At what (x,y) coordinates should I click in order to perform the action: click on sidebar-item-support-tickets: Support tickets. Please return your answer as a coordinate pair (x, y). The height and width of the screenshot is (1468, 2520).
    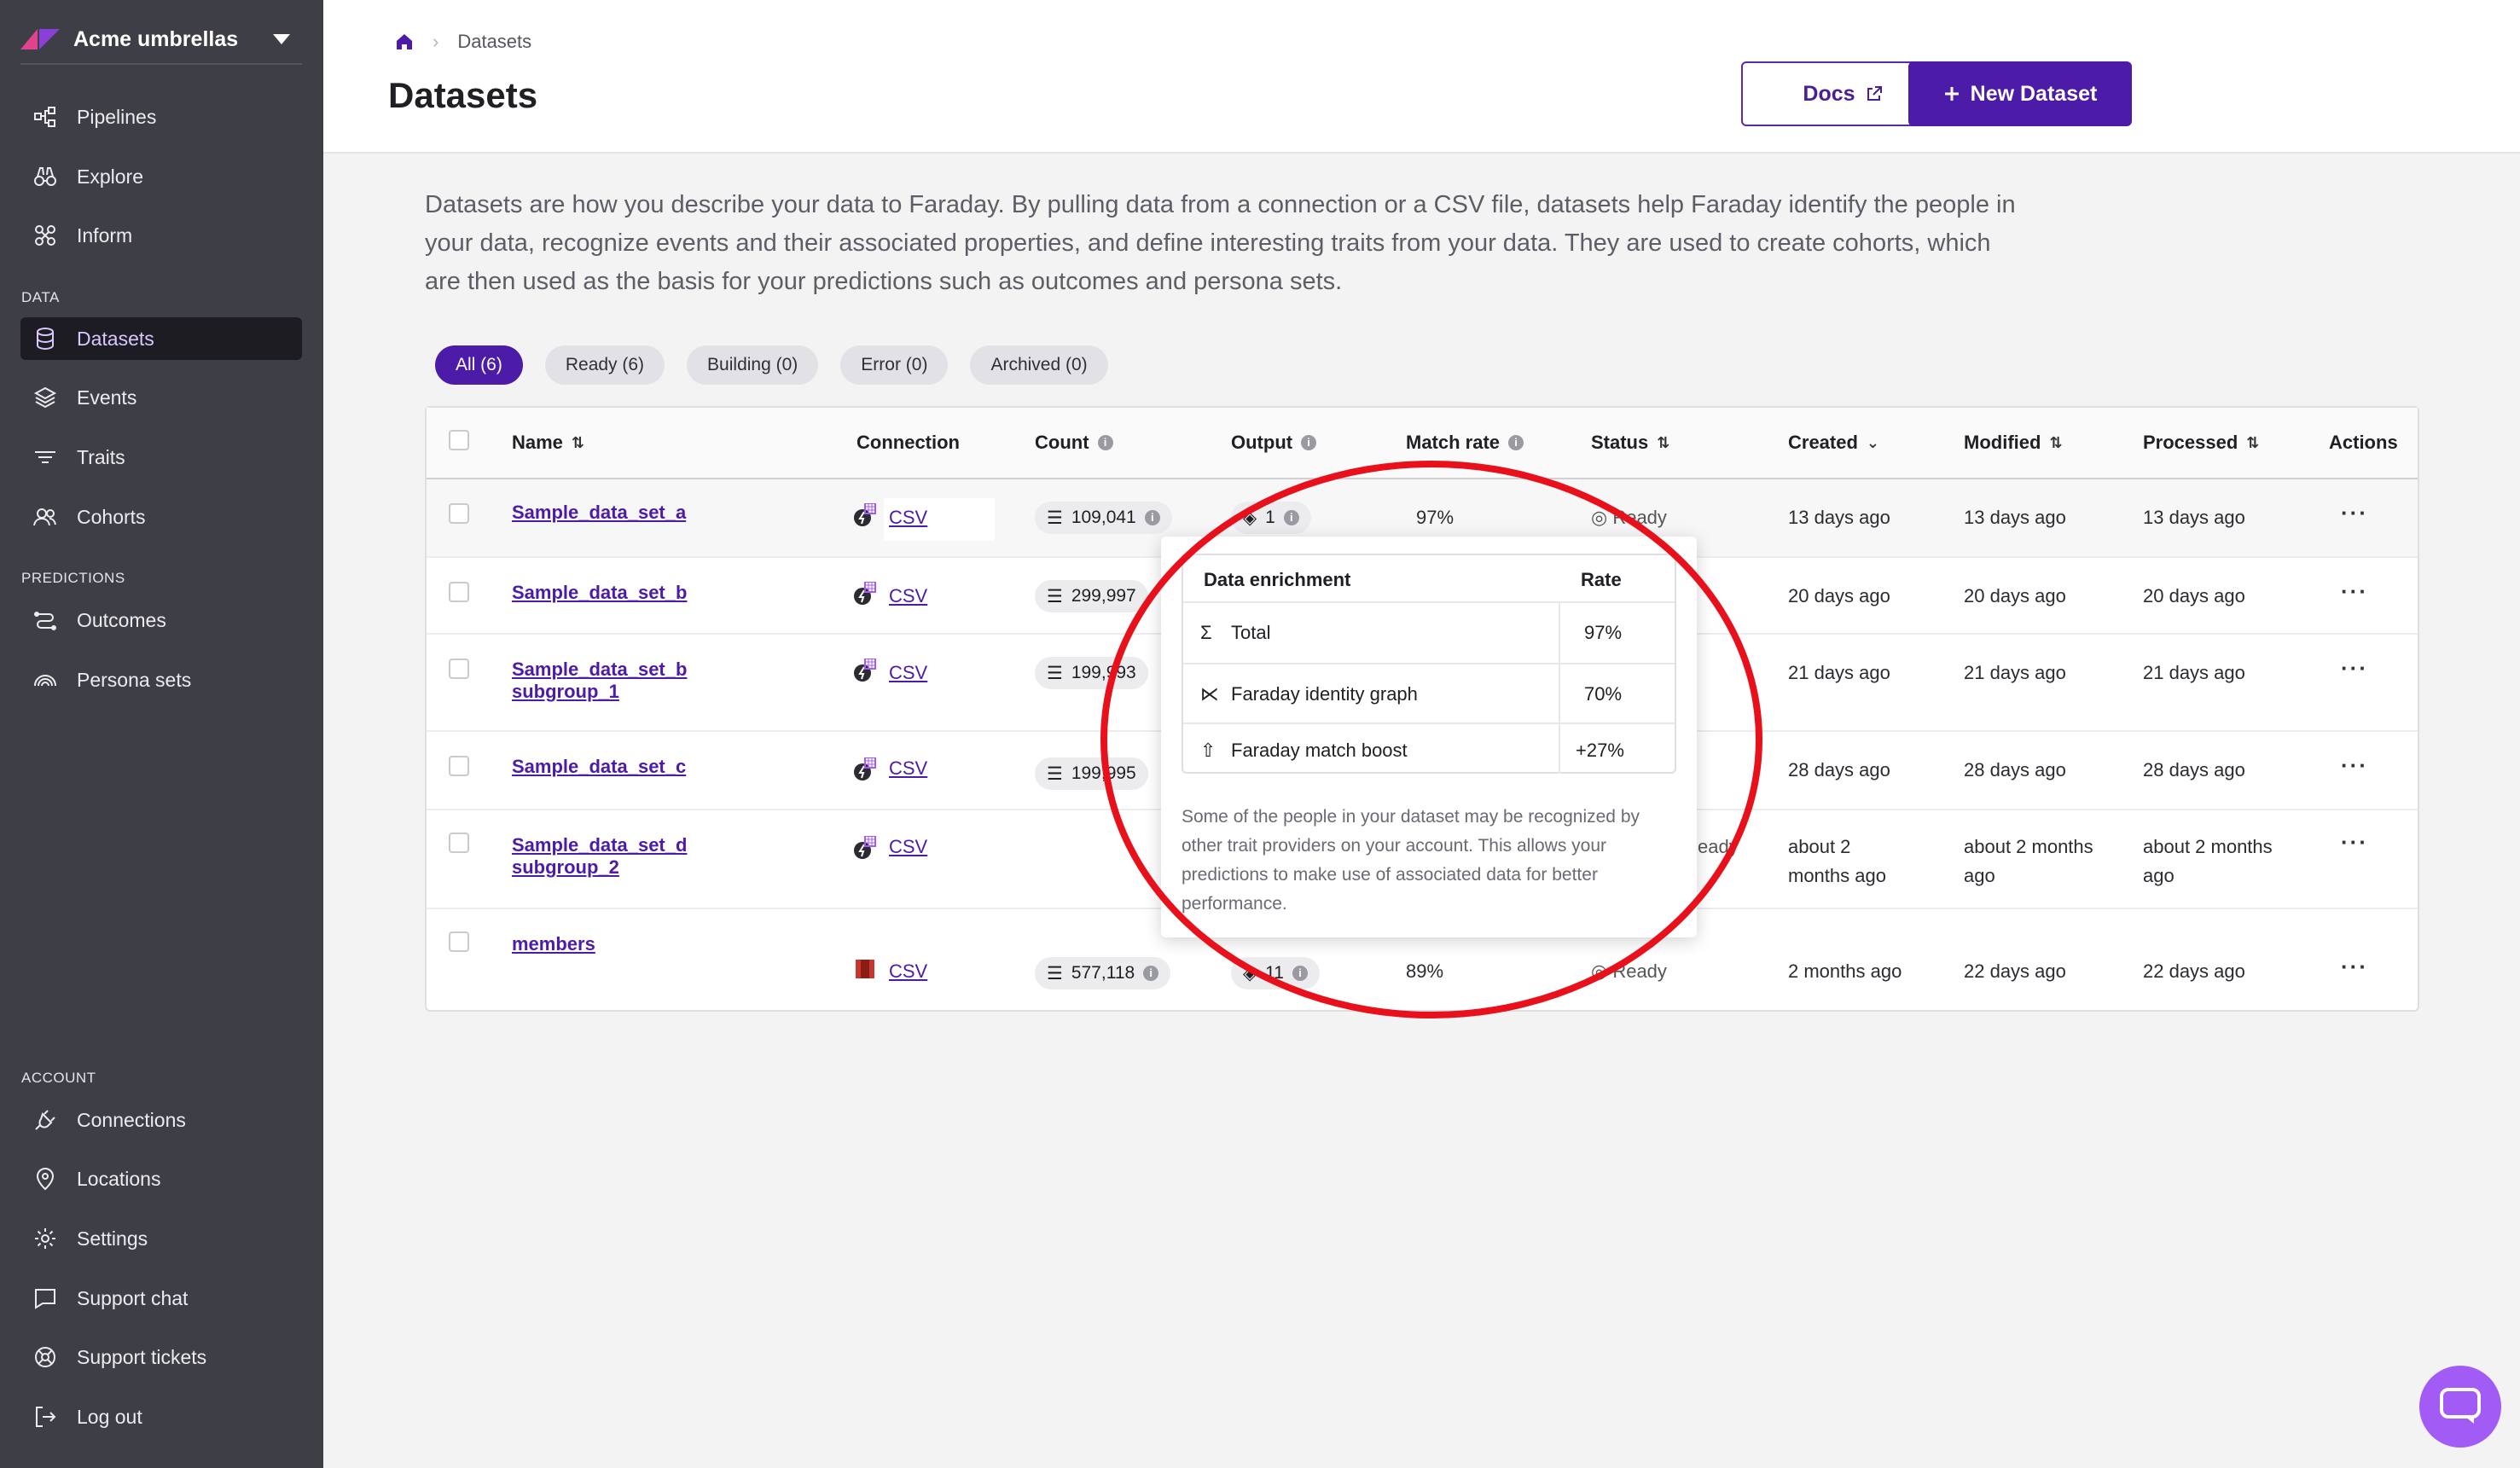
    Looking at the image, I should click on (161, 1357).